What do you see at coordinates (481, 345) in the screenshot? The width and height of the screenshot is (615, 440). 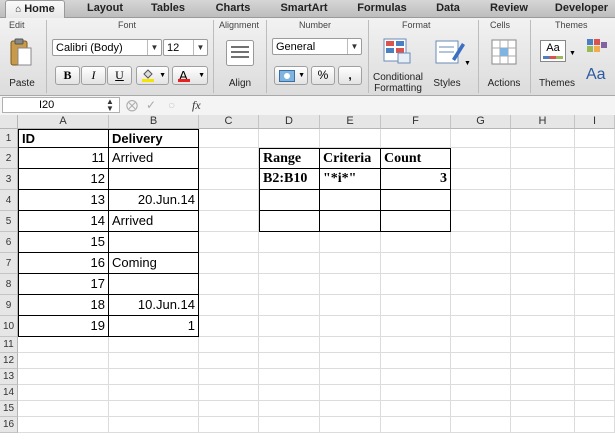 I see `cell-g11` at bounding box center [481, 345].